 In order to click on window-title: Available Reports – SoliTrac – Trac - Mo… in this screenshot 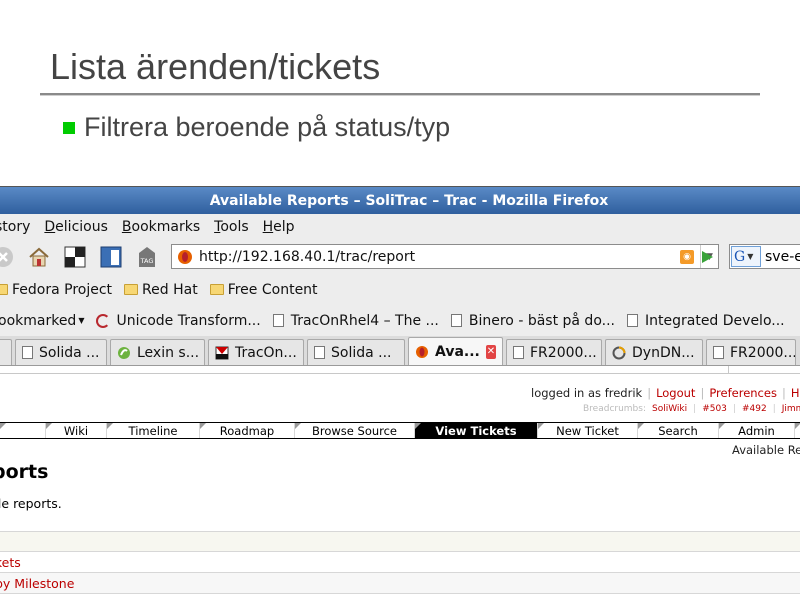, I will do `click(409, 200)`.